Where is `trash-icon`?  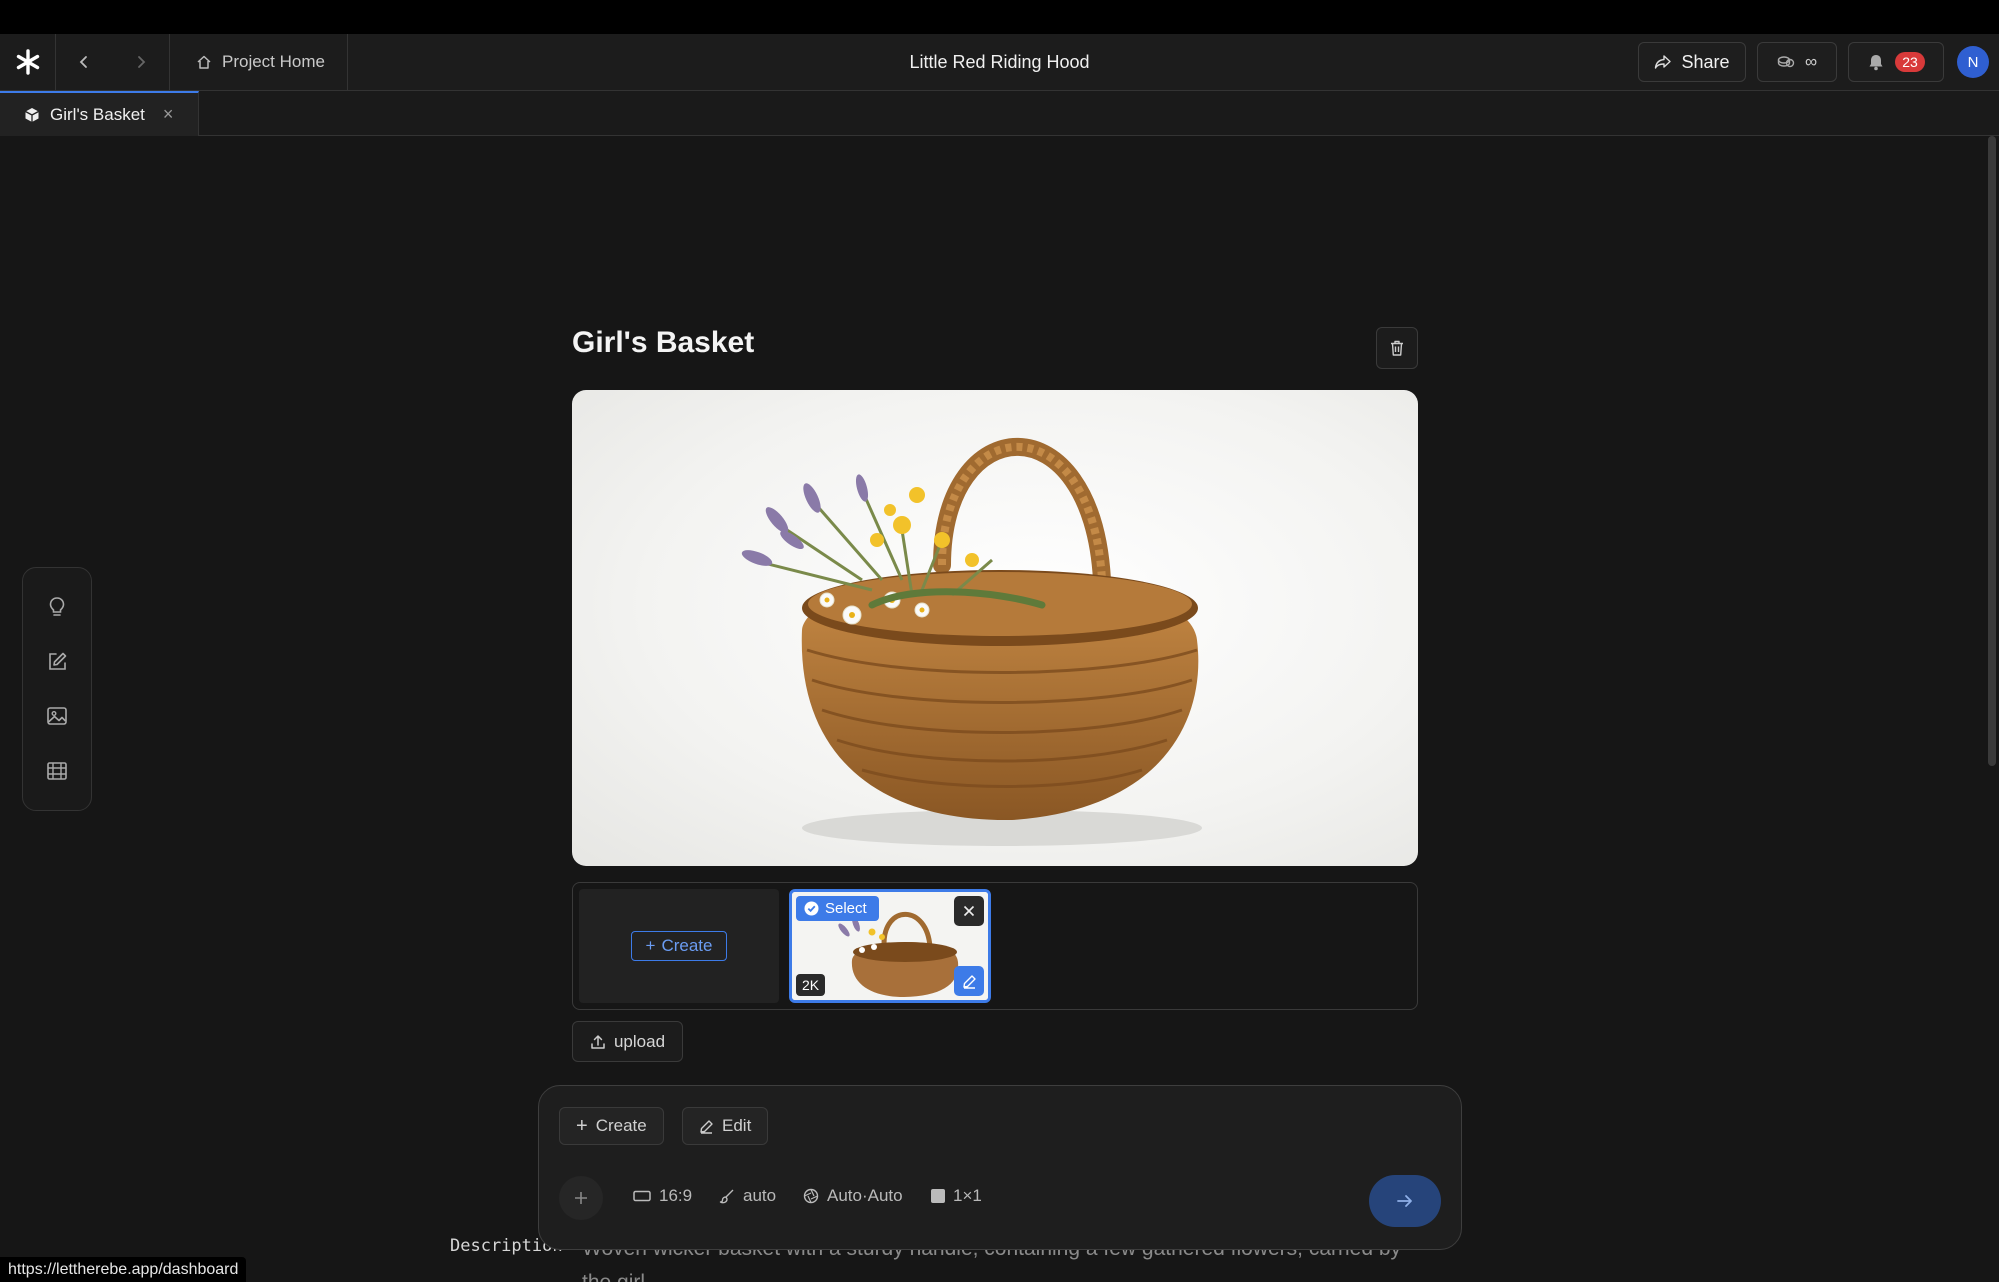
trash-icon is located at coordinates (1397, 348).